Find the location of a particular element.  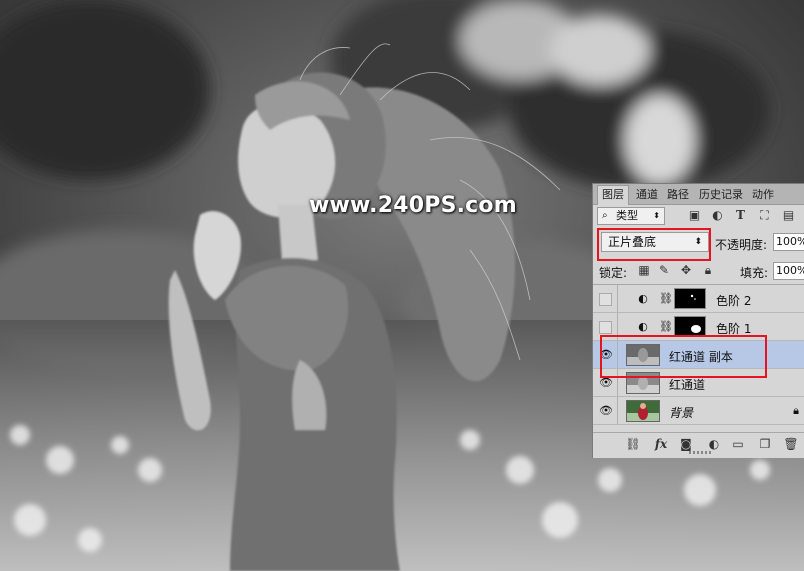

highlight-box-selected-layer is located at coordinates (683, 356).